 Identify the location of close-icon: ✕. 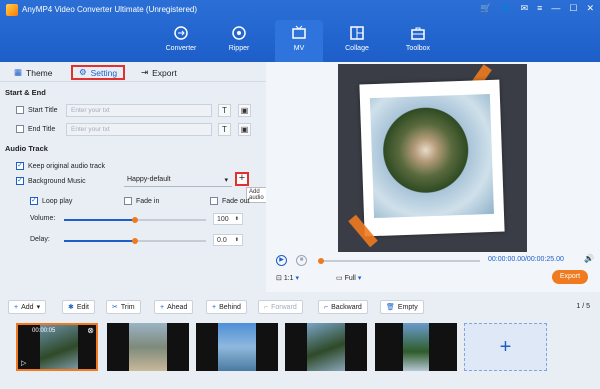
(590, 8).